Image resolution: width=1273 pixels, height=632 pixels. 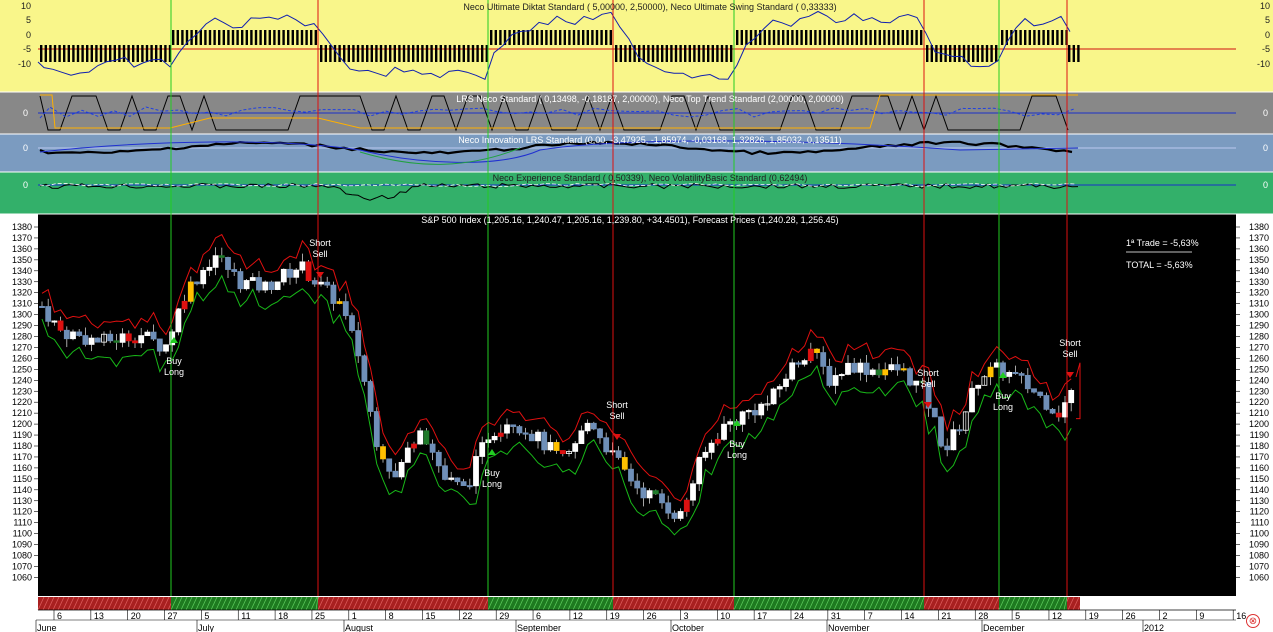 I want to click on price-axis-tick-right: 1250, so click(x=1259, y=369).